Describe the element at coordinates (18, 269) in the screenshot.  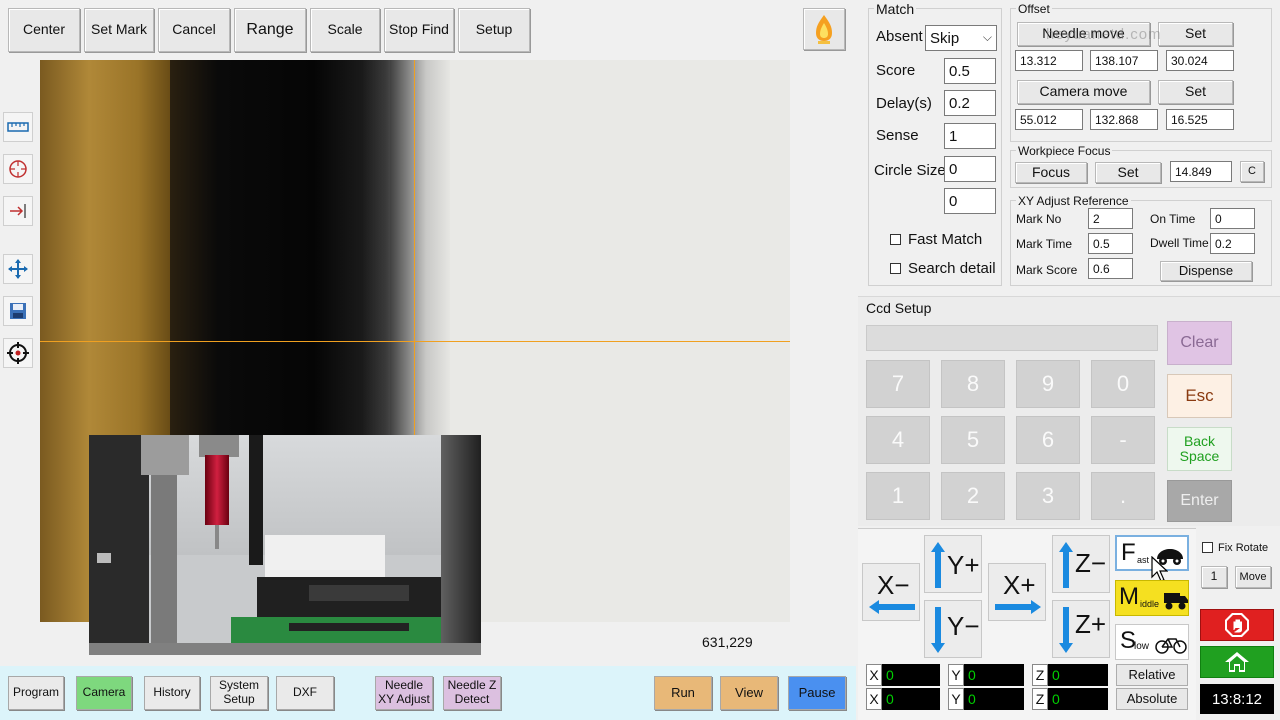
I see `move-cross-icon` at that location.